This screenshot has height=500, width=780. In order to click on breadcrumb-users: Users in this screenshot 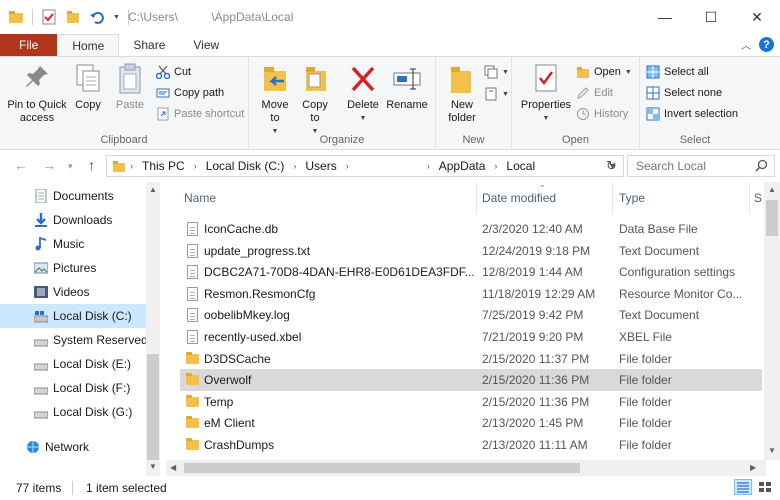, I will do `click(320, 166)`.